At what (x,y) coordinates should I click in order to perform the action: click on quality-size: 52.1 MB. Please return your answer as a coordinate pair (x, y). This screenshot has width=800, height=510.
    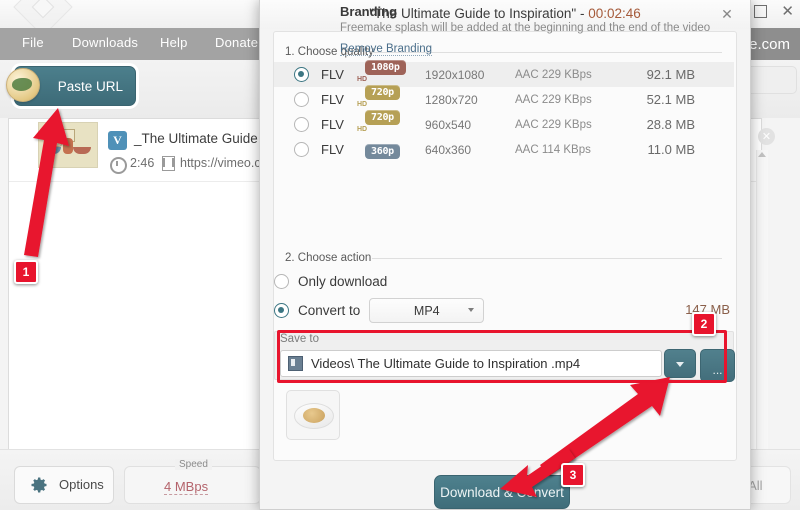
    Looking at the image, I should click on (670, 99).